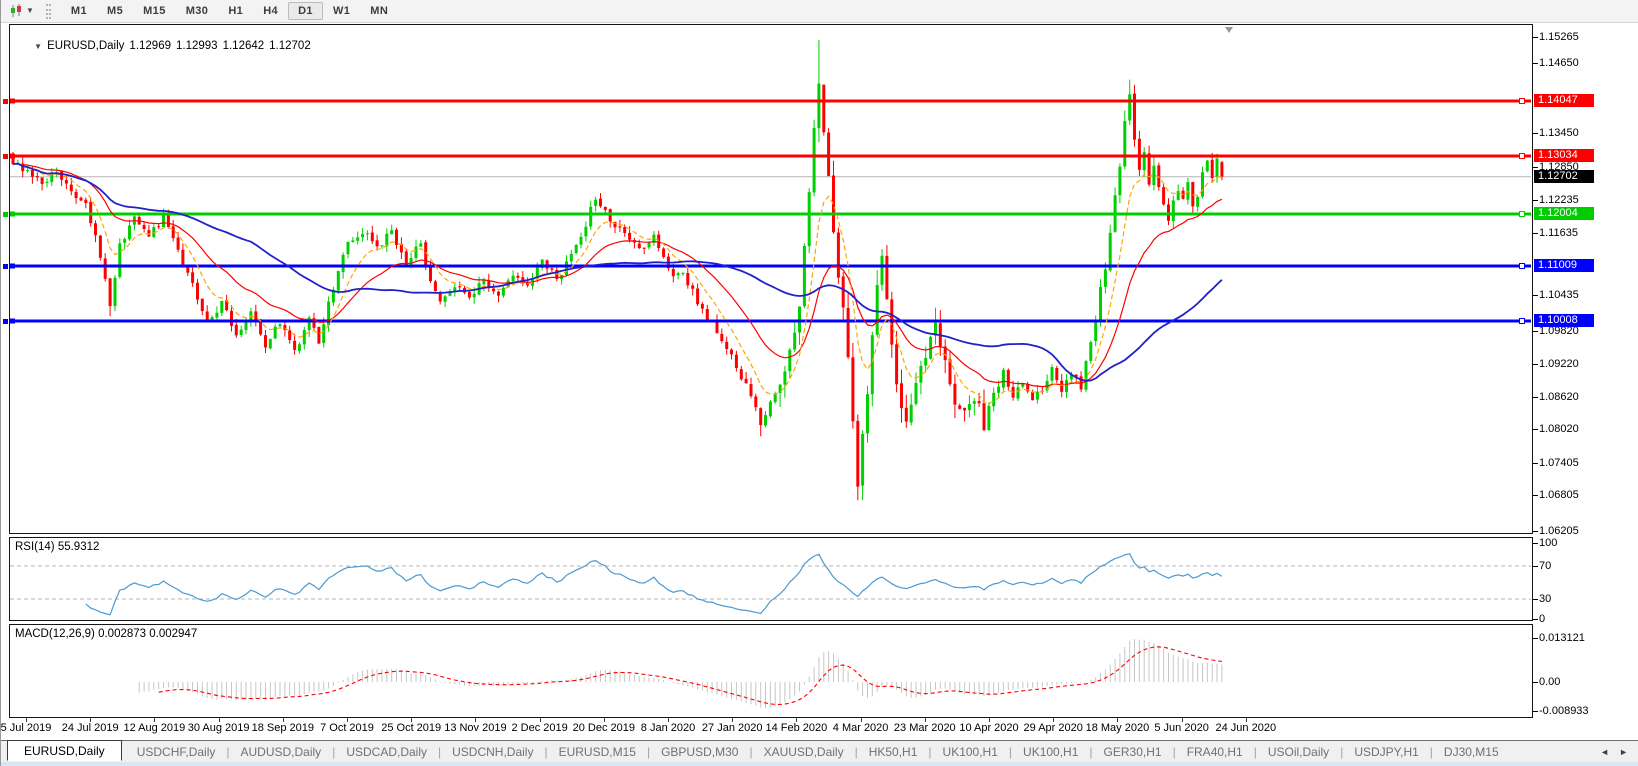 This screenshot has height=766, width=1638. I want to click on tab-audusd-daily: AUDUSD,Daily, so click(281, 752).